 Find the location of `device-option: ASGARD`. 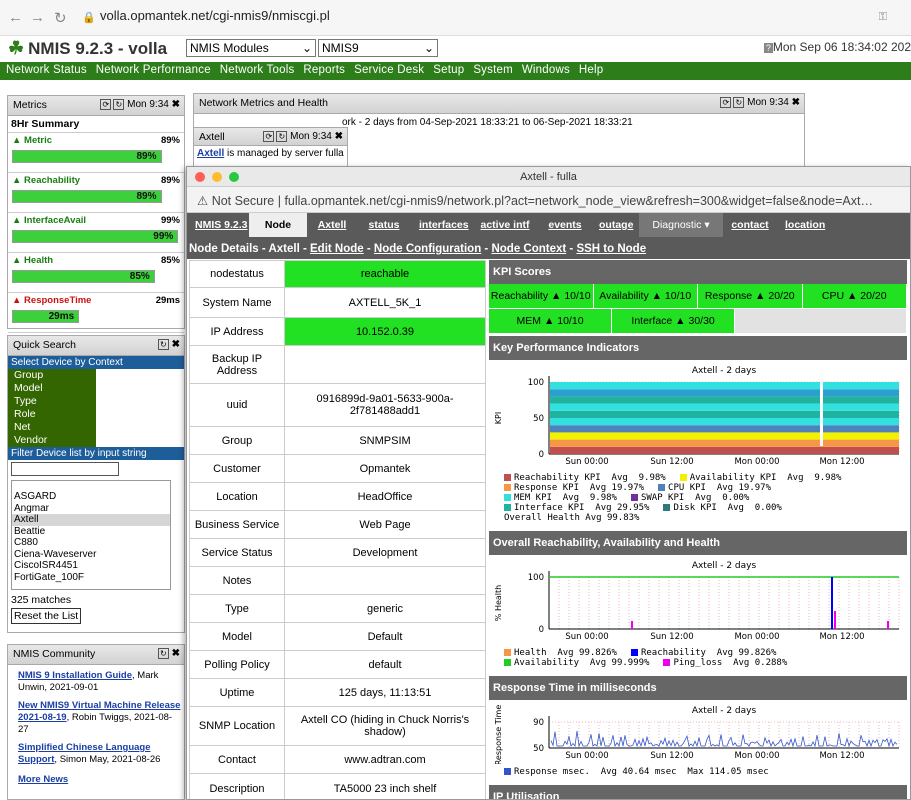

device-option: ASGARD is located at coordinates (91, 497).